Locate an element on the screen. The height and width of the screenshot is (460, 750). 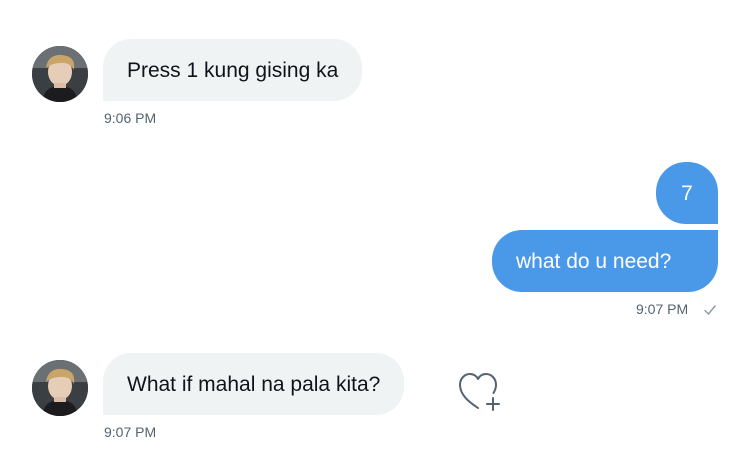
message-text: What if mahal na pala kita? is located at coordinates (254, 384).